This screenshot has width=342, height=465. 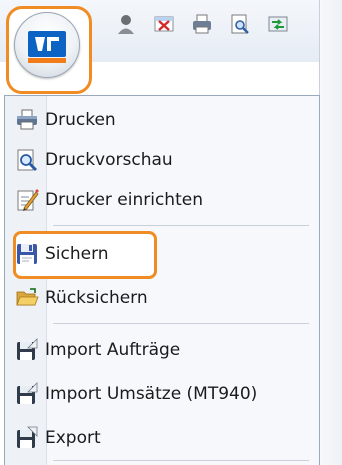 What do you see at coordinates (73, 438) in the screenshot?
I see `menu-item-label: Export` at bounding box center [73, 438].